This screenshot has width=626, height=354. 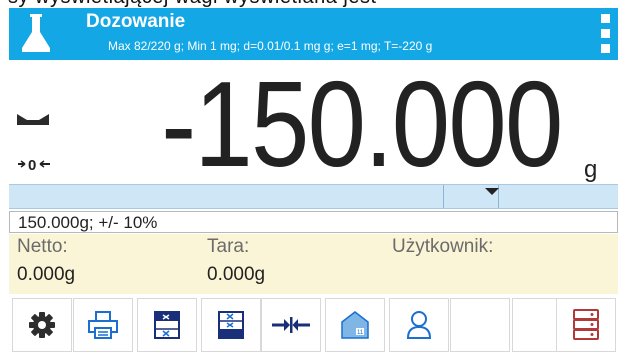 I want to click on weight-unit: g, so click(x=591, y=169).